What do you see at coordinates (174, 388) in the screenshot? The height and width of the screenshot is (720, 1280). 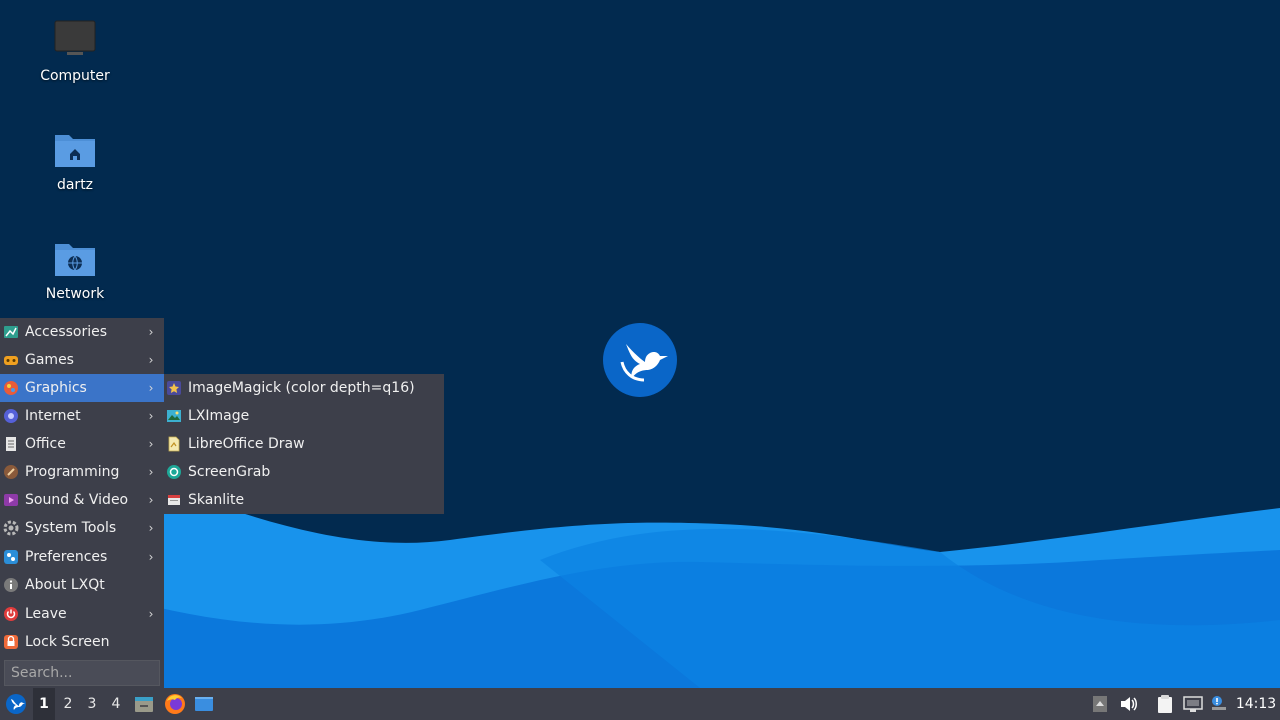 I see `imagemagick-icon` at bounding box center [174, 388].